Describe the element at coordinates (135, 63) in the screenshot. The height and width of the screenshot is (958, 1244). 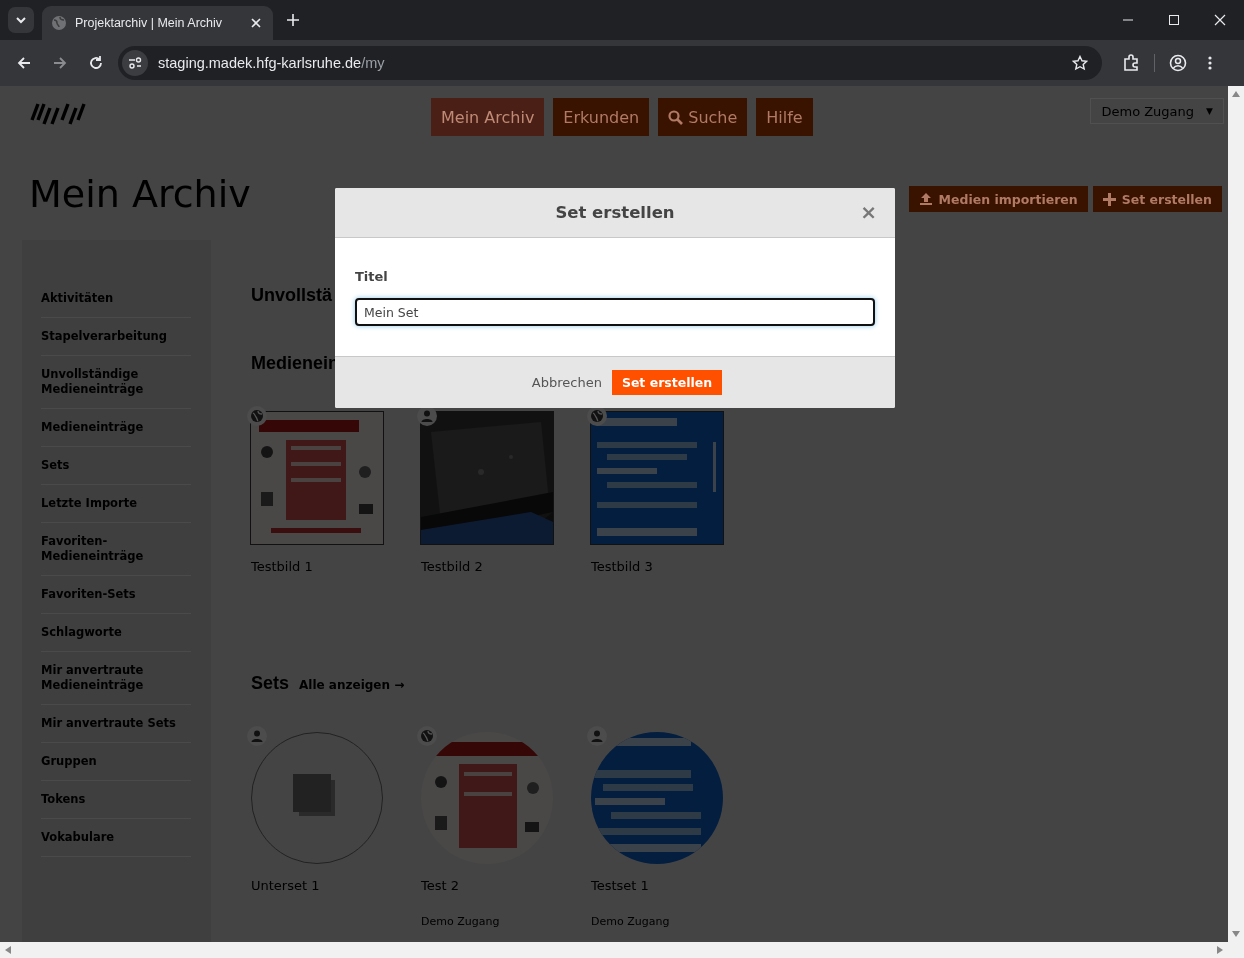
I see `site-settings-icon` at that location.